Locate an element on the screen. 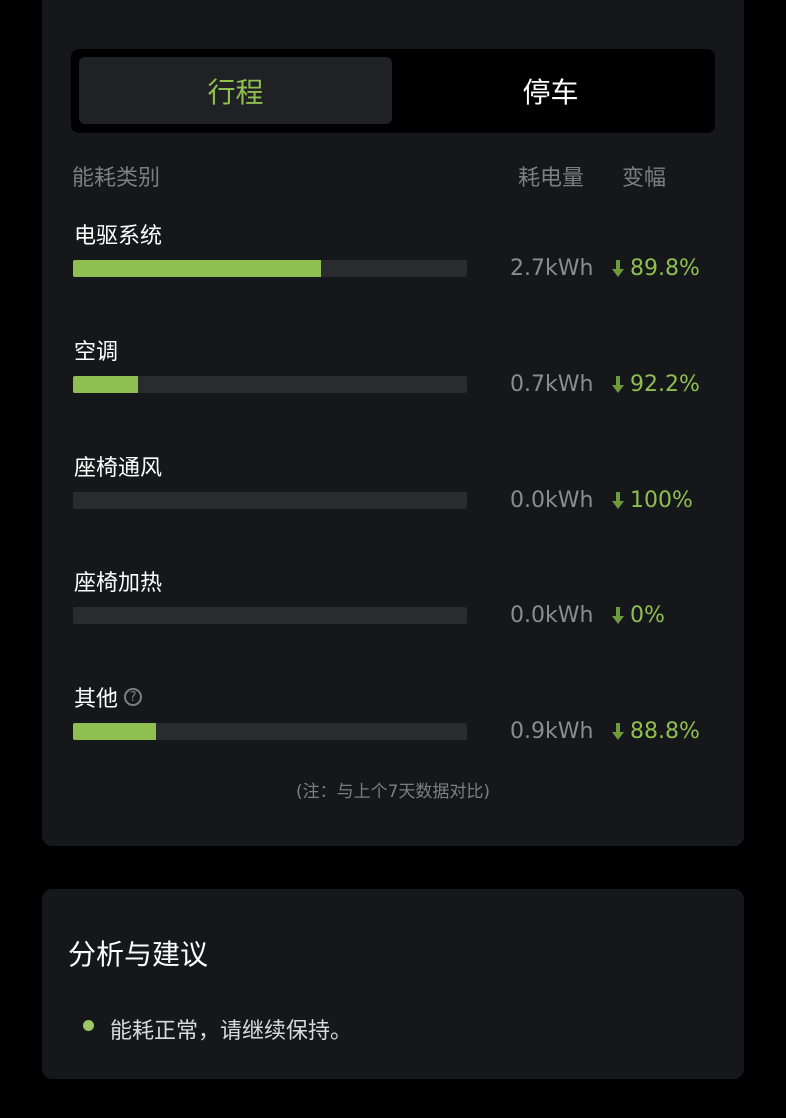  change-value: 100% is located at coordinates (652, 500).